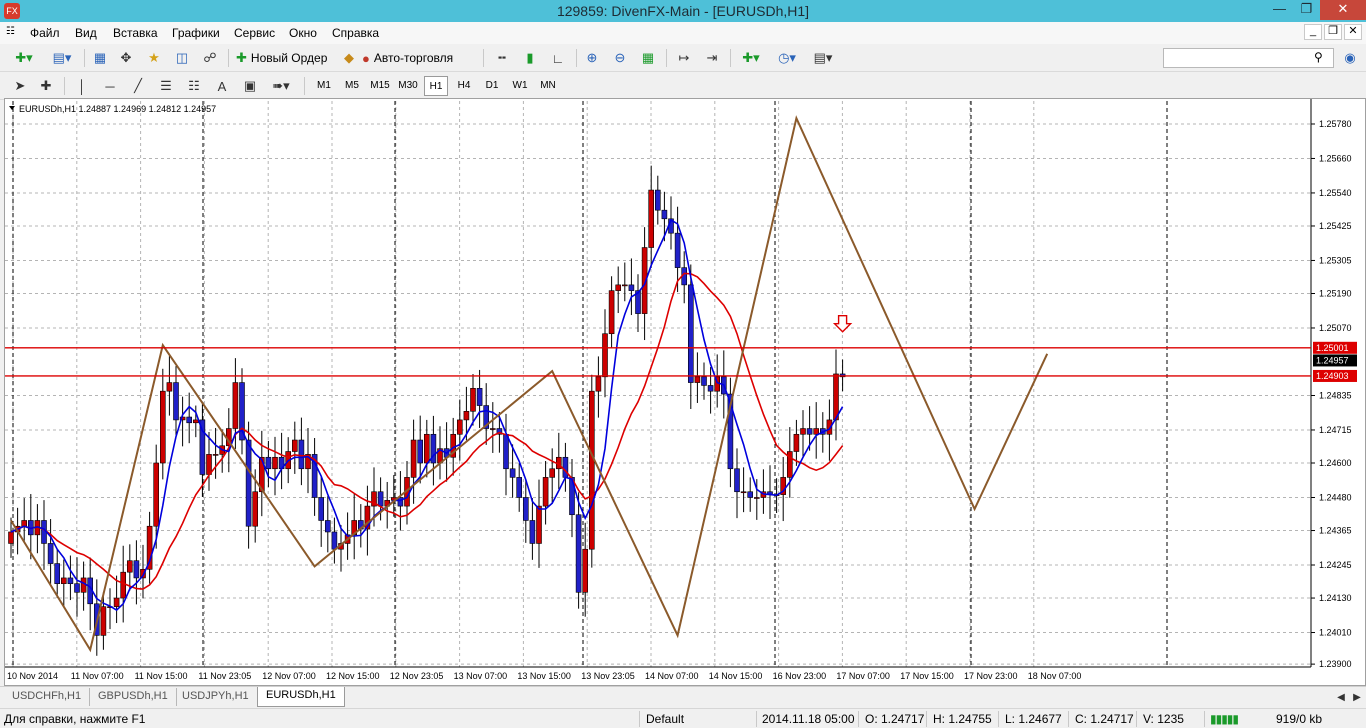  Describe the element at coordinates (1306, 10) in the screenshot. I see `restore-icon: ❐` at that location.